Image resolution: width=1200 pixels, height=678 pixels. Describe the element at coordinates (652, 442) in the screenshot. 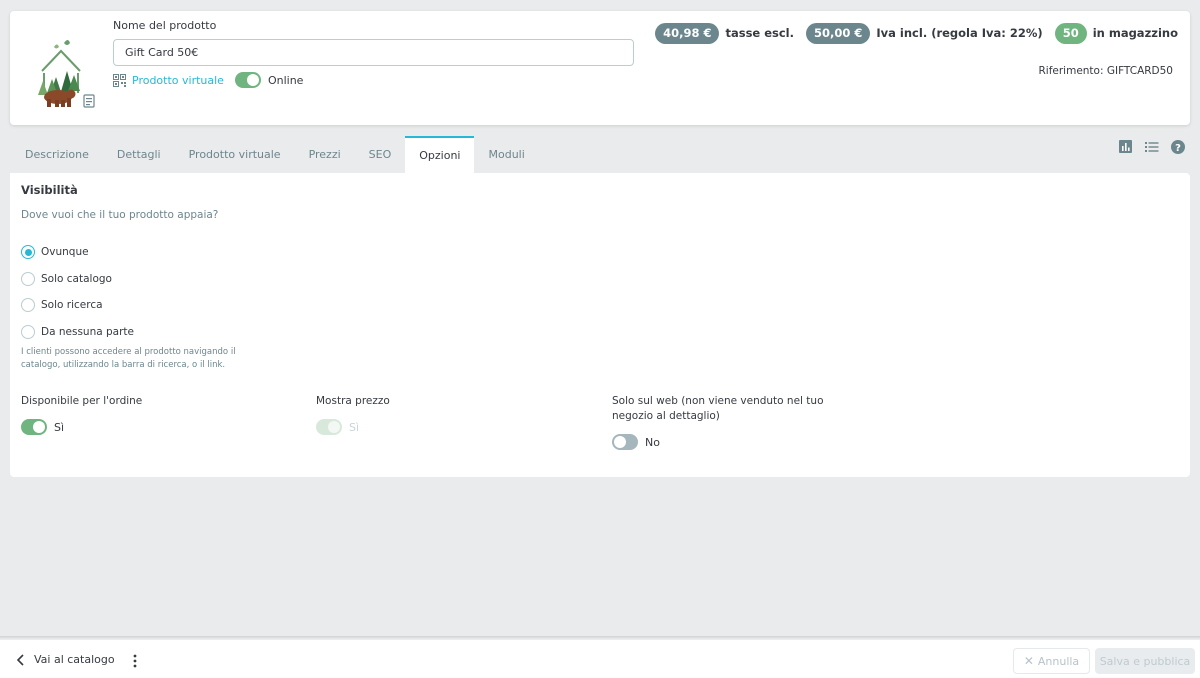

I see `web-only-value: No` at that location.